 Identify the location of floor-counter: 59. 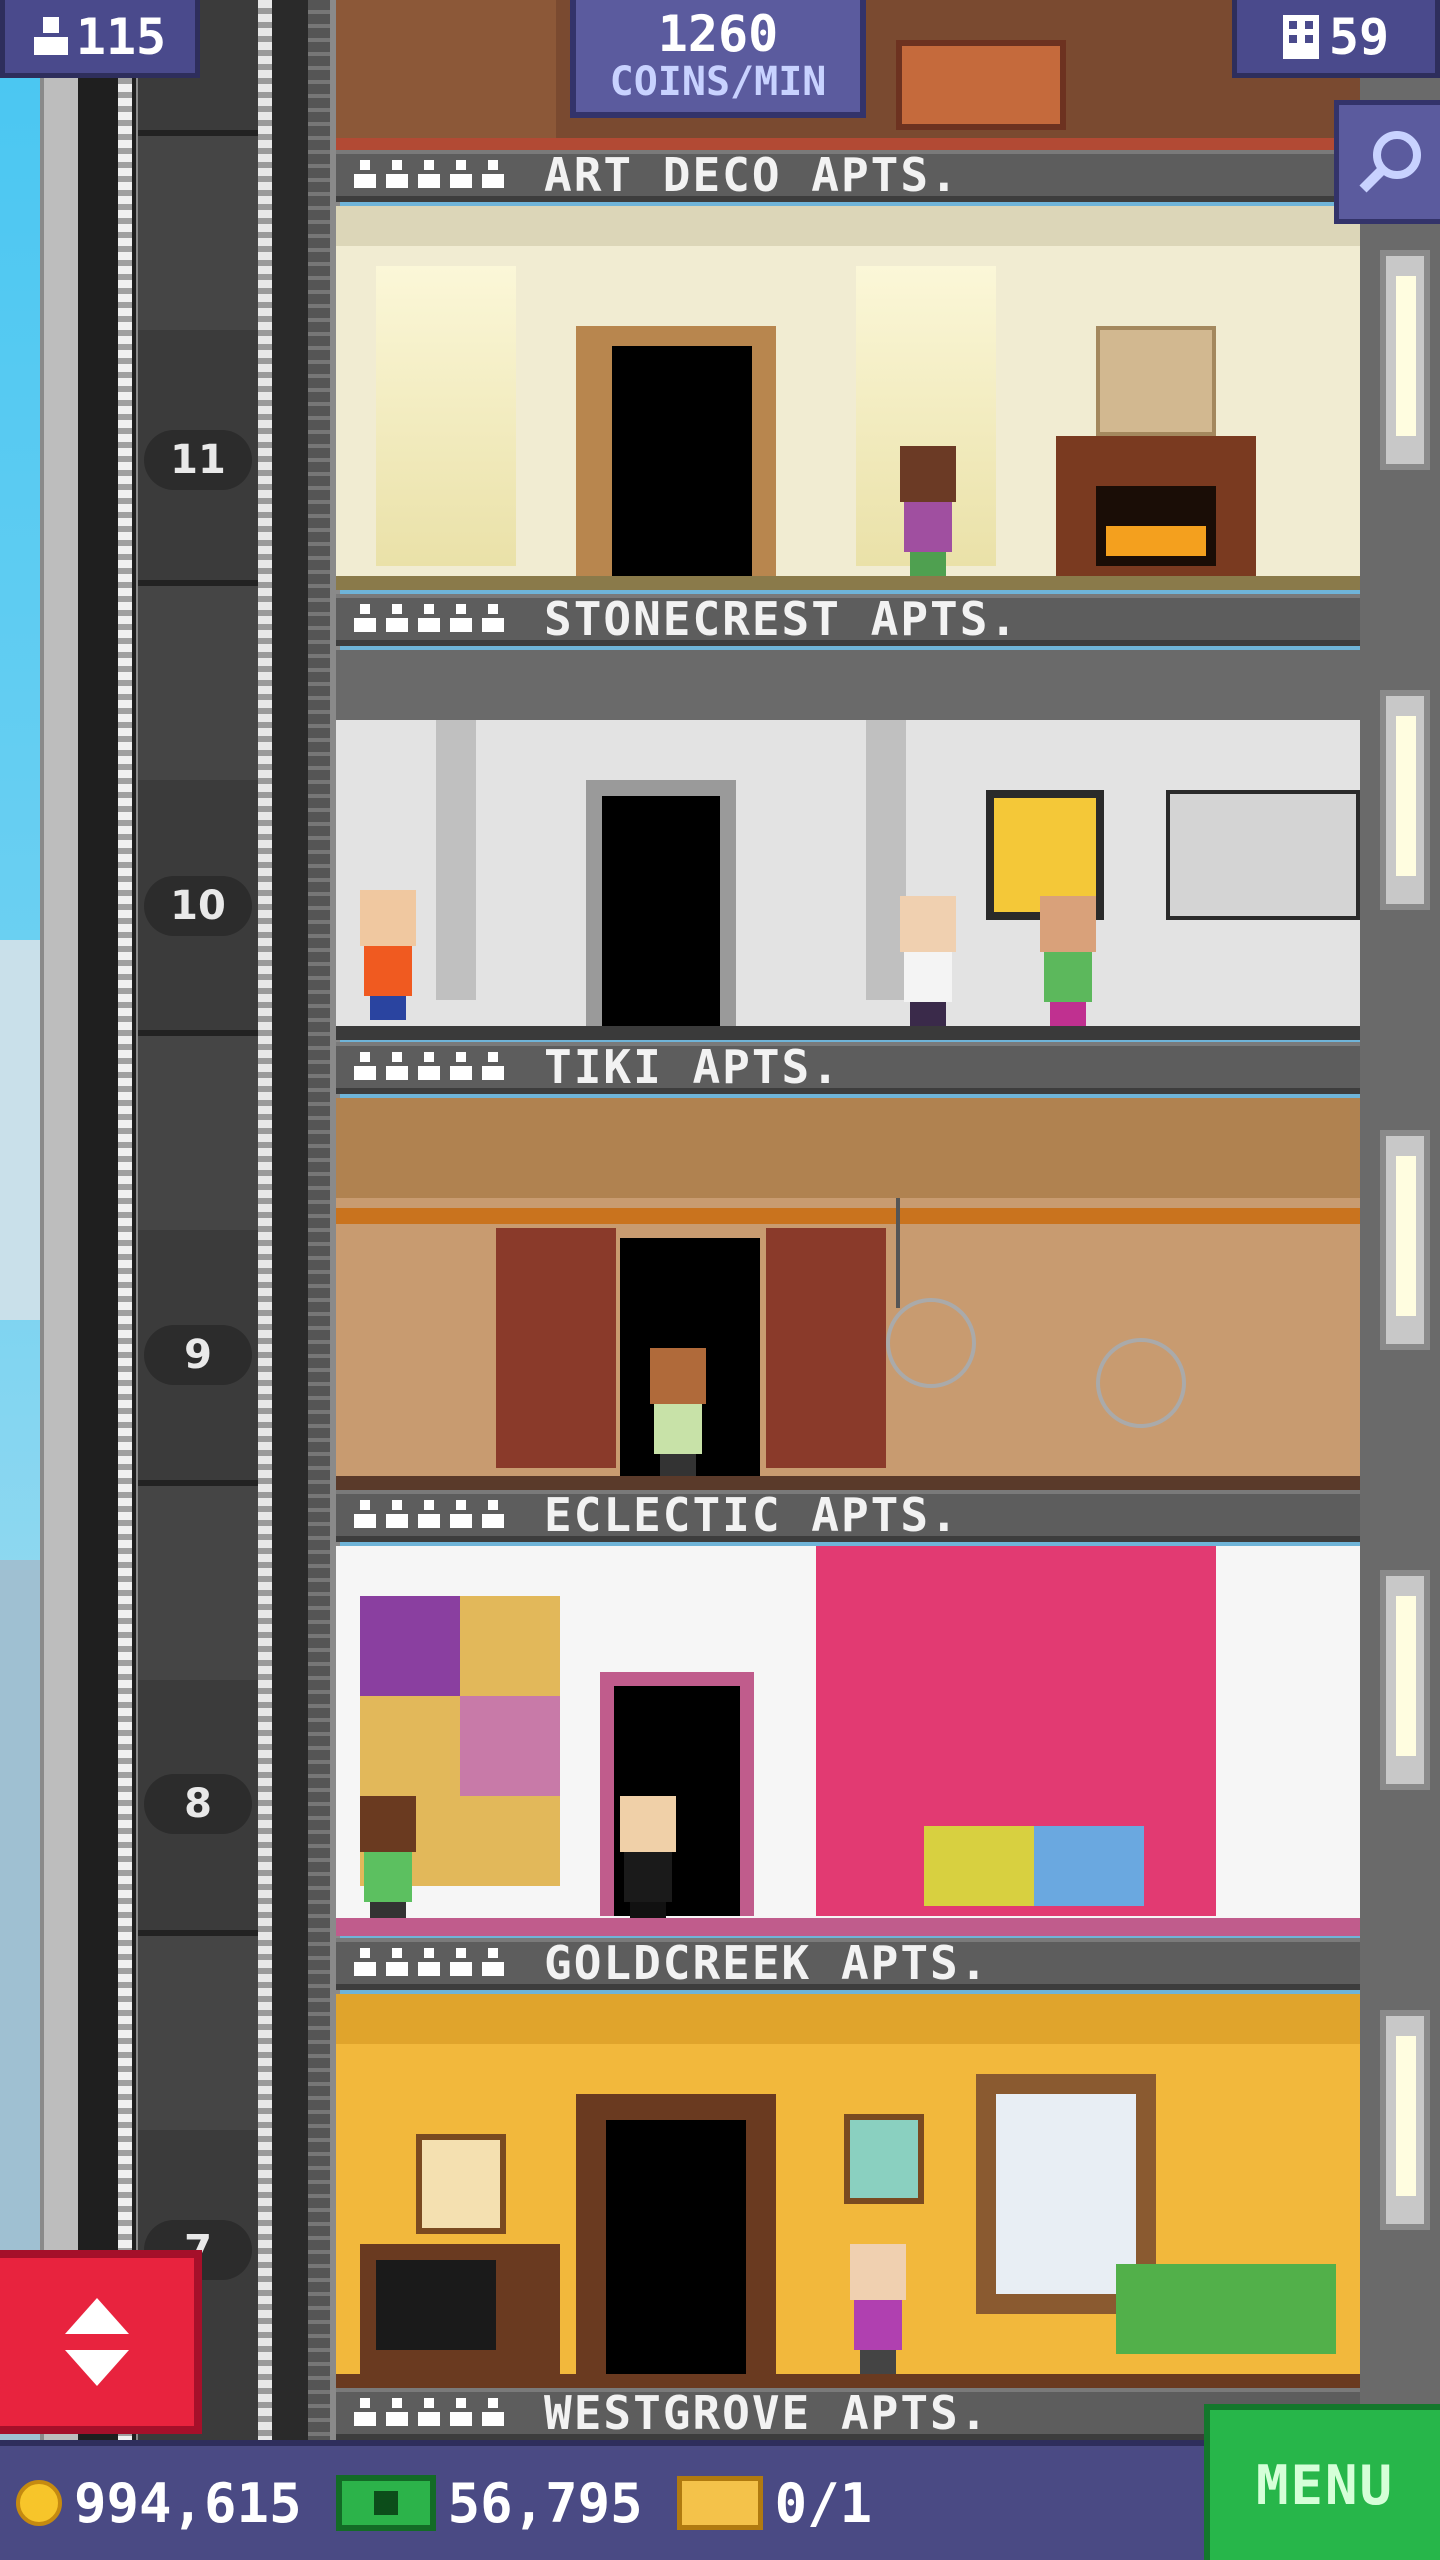
(1336, 39).